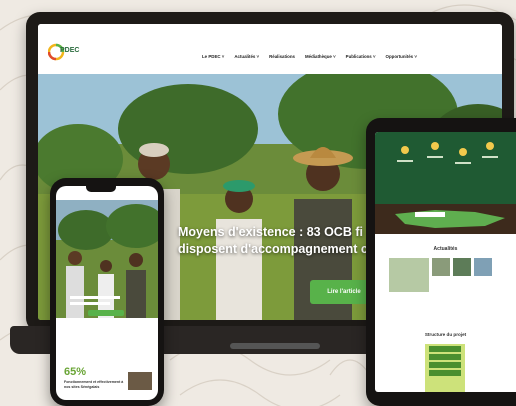 Image resolution: width=516 pixels, height=406 pixels. Describe the element at coordinates (445, 249) in the screenshot. I see `tablet-news-heading: Actualités` at that location.